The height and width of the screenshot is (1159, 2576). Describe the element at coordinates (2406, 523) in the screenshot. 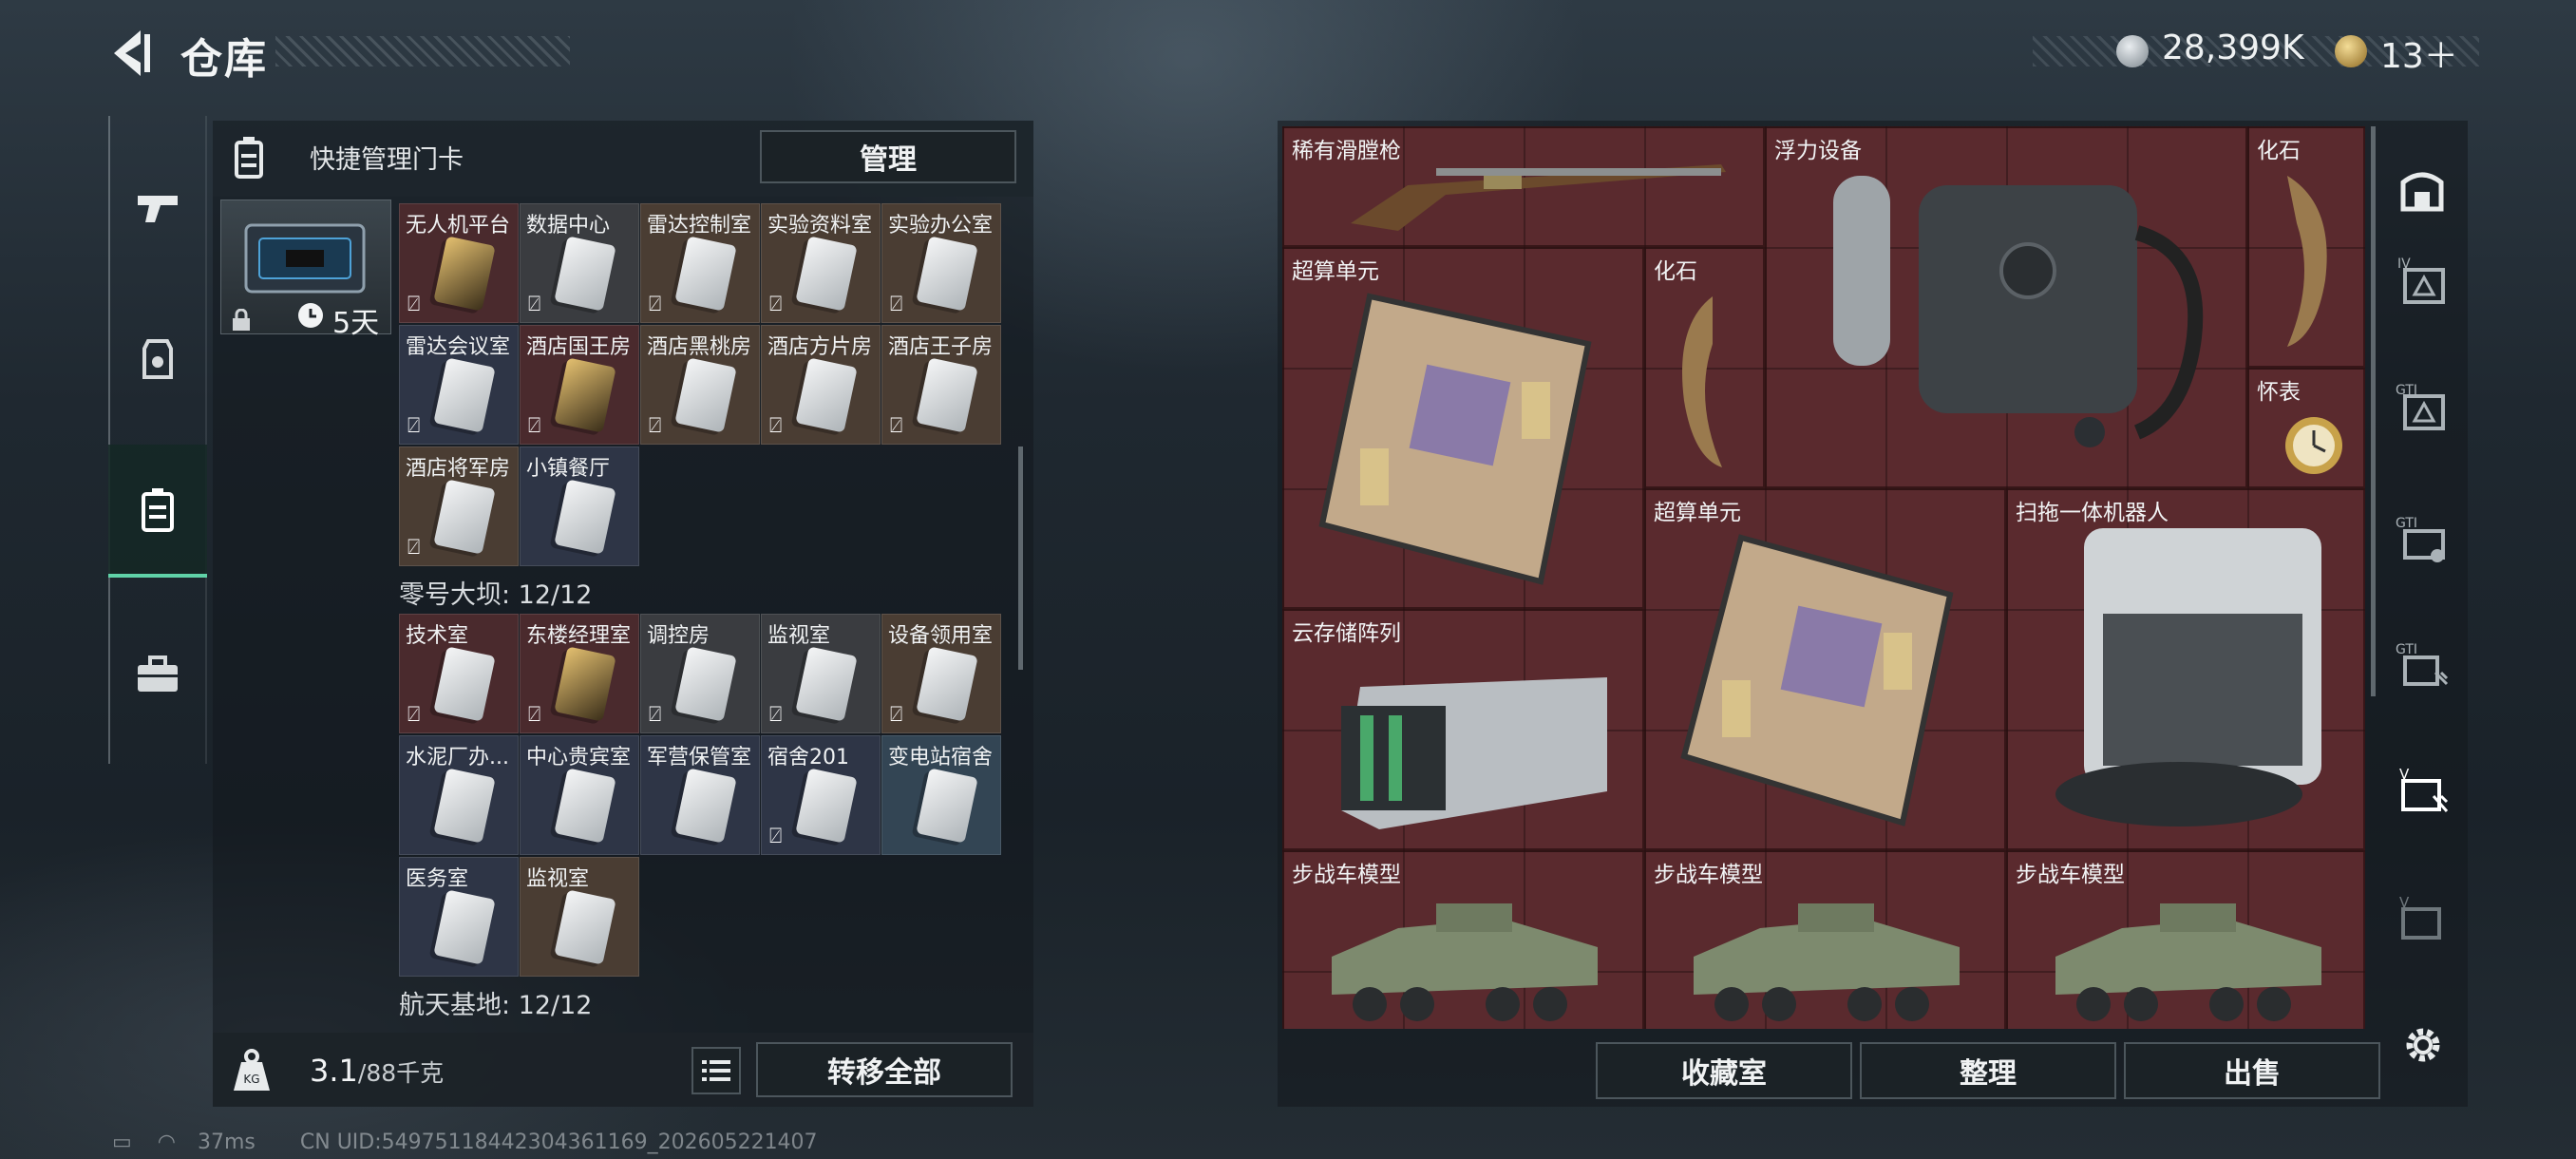

I see `svg-text: GTI` at that location.